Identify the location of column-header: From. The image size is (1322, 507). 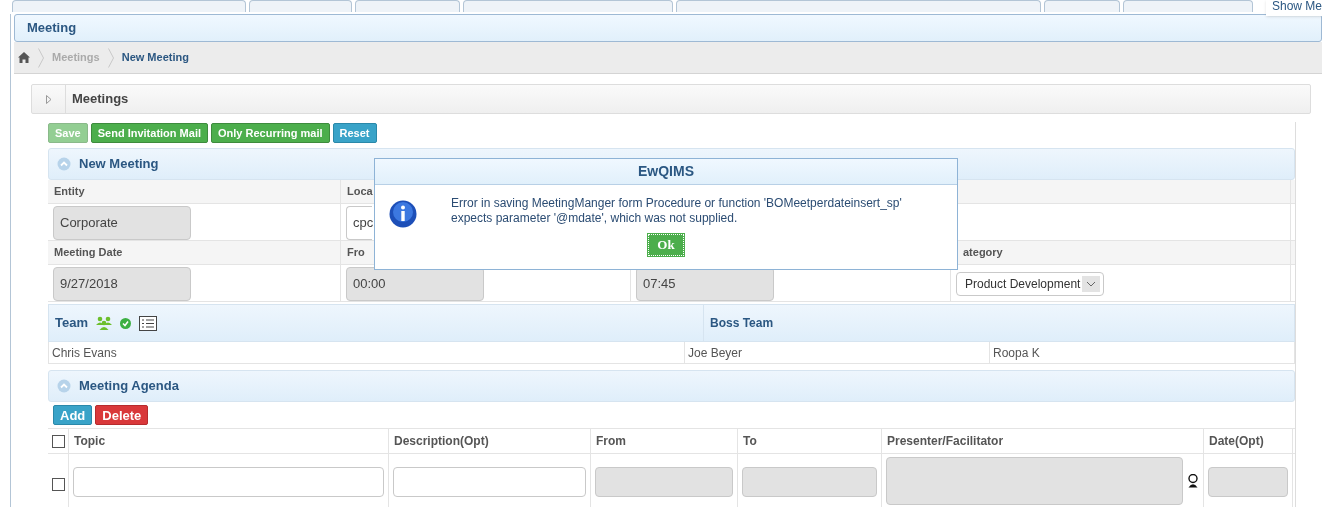
(611, 441).